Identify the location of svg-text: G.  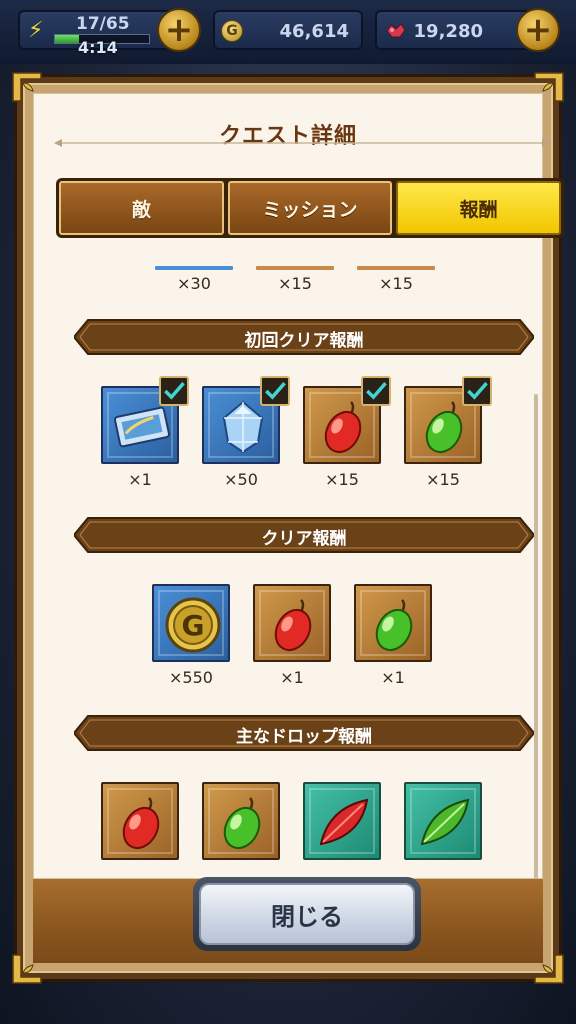
(193, 625).